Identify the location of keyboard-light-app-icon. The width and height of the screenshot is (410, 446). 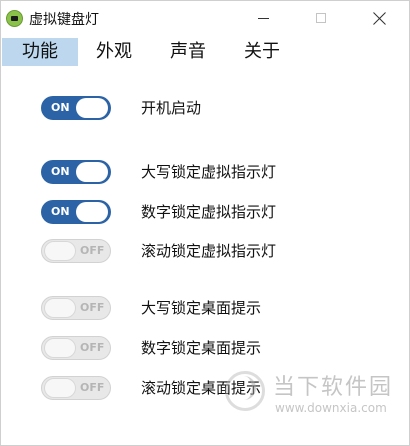
(14, 18).